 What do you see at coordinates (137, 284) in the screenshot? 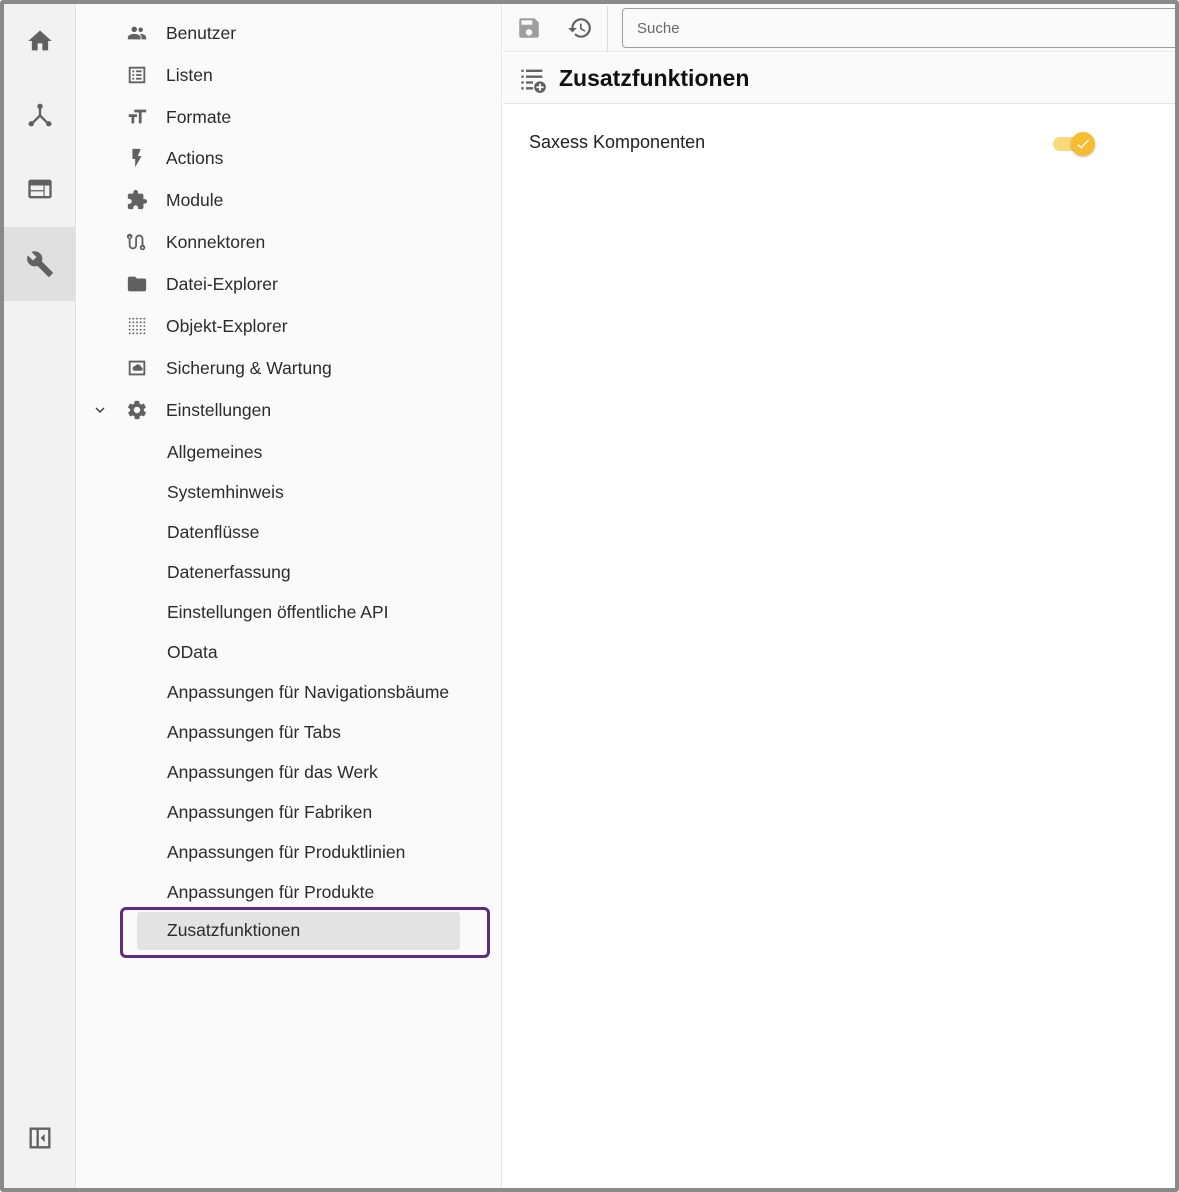
I see `folder-icon` at bounding box center [137, 284].